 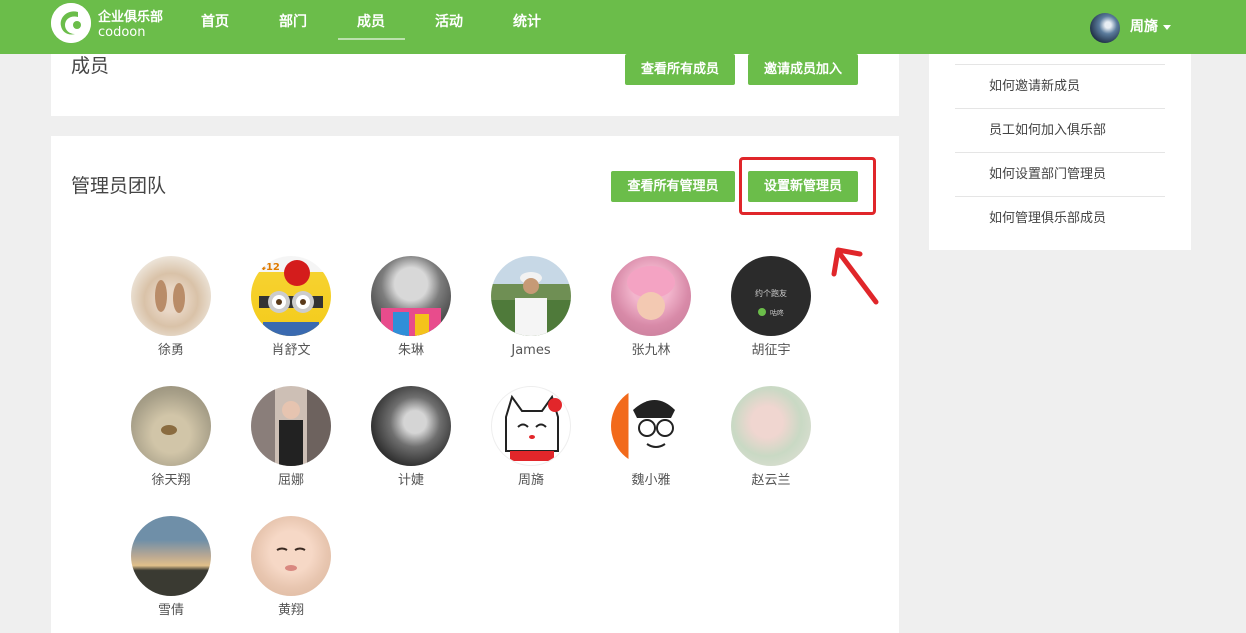 I want to click on help-link-invite: 如何邀请新成员, so click(x=1034, y=87).